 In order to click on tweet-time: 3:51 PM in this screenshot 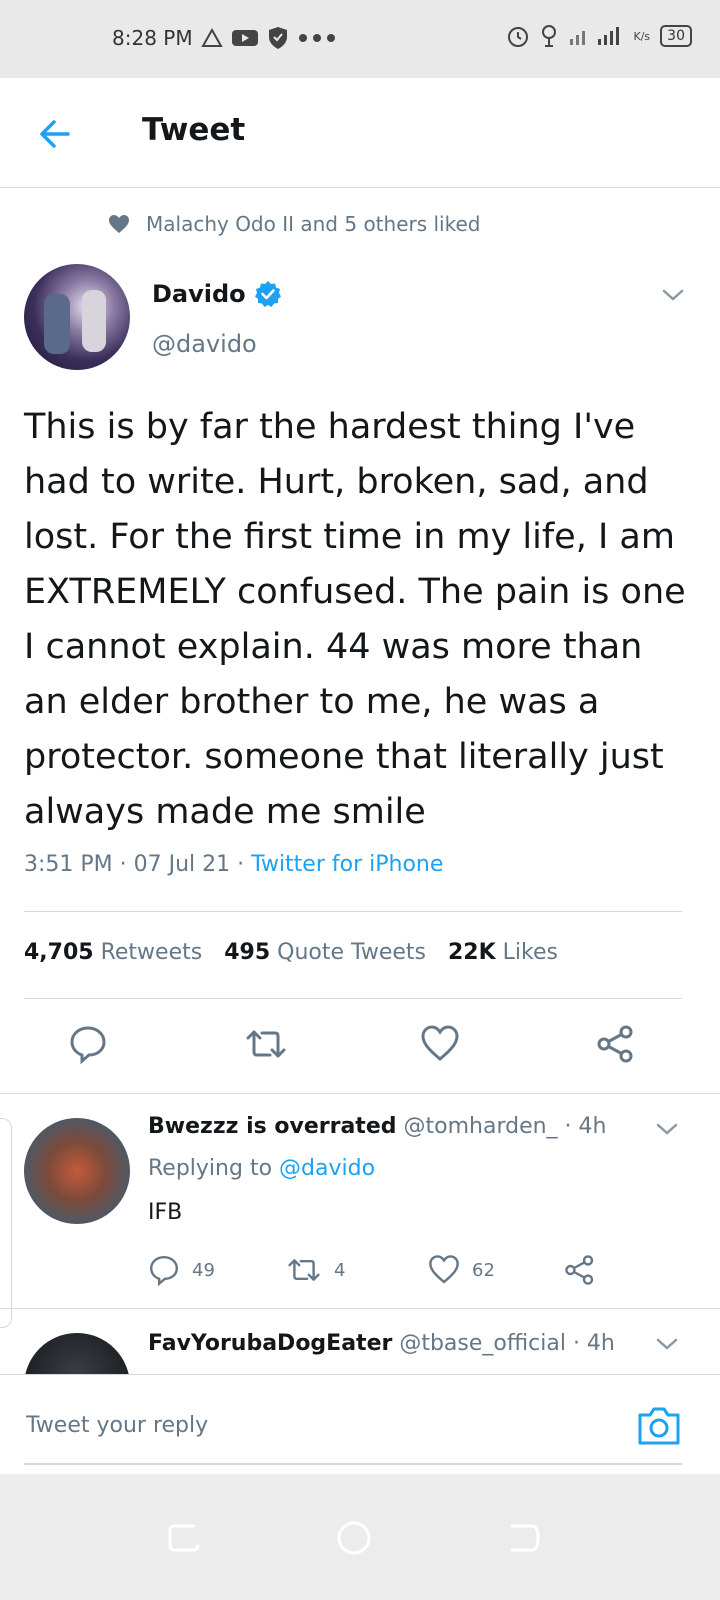, I will do `click(68, 864)`.